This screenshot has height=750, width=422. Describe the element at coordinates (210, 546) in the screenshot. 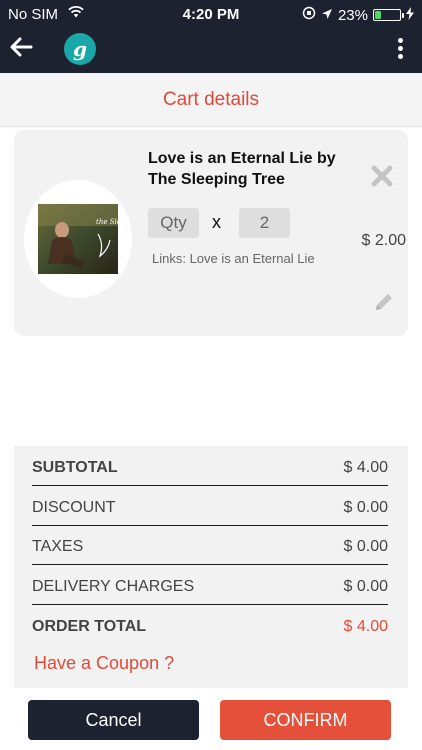

I see `summary-row-taxes: TAXES $ 0.00` at that location.